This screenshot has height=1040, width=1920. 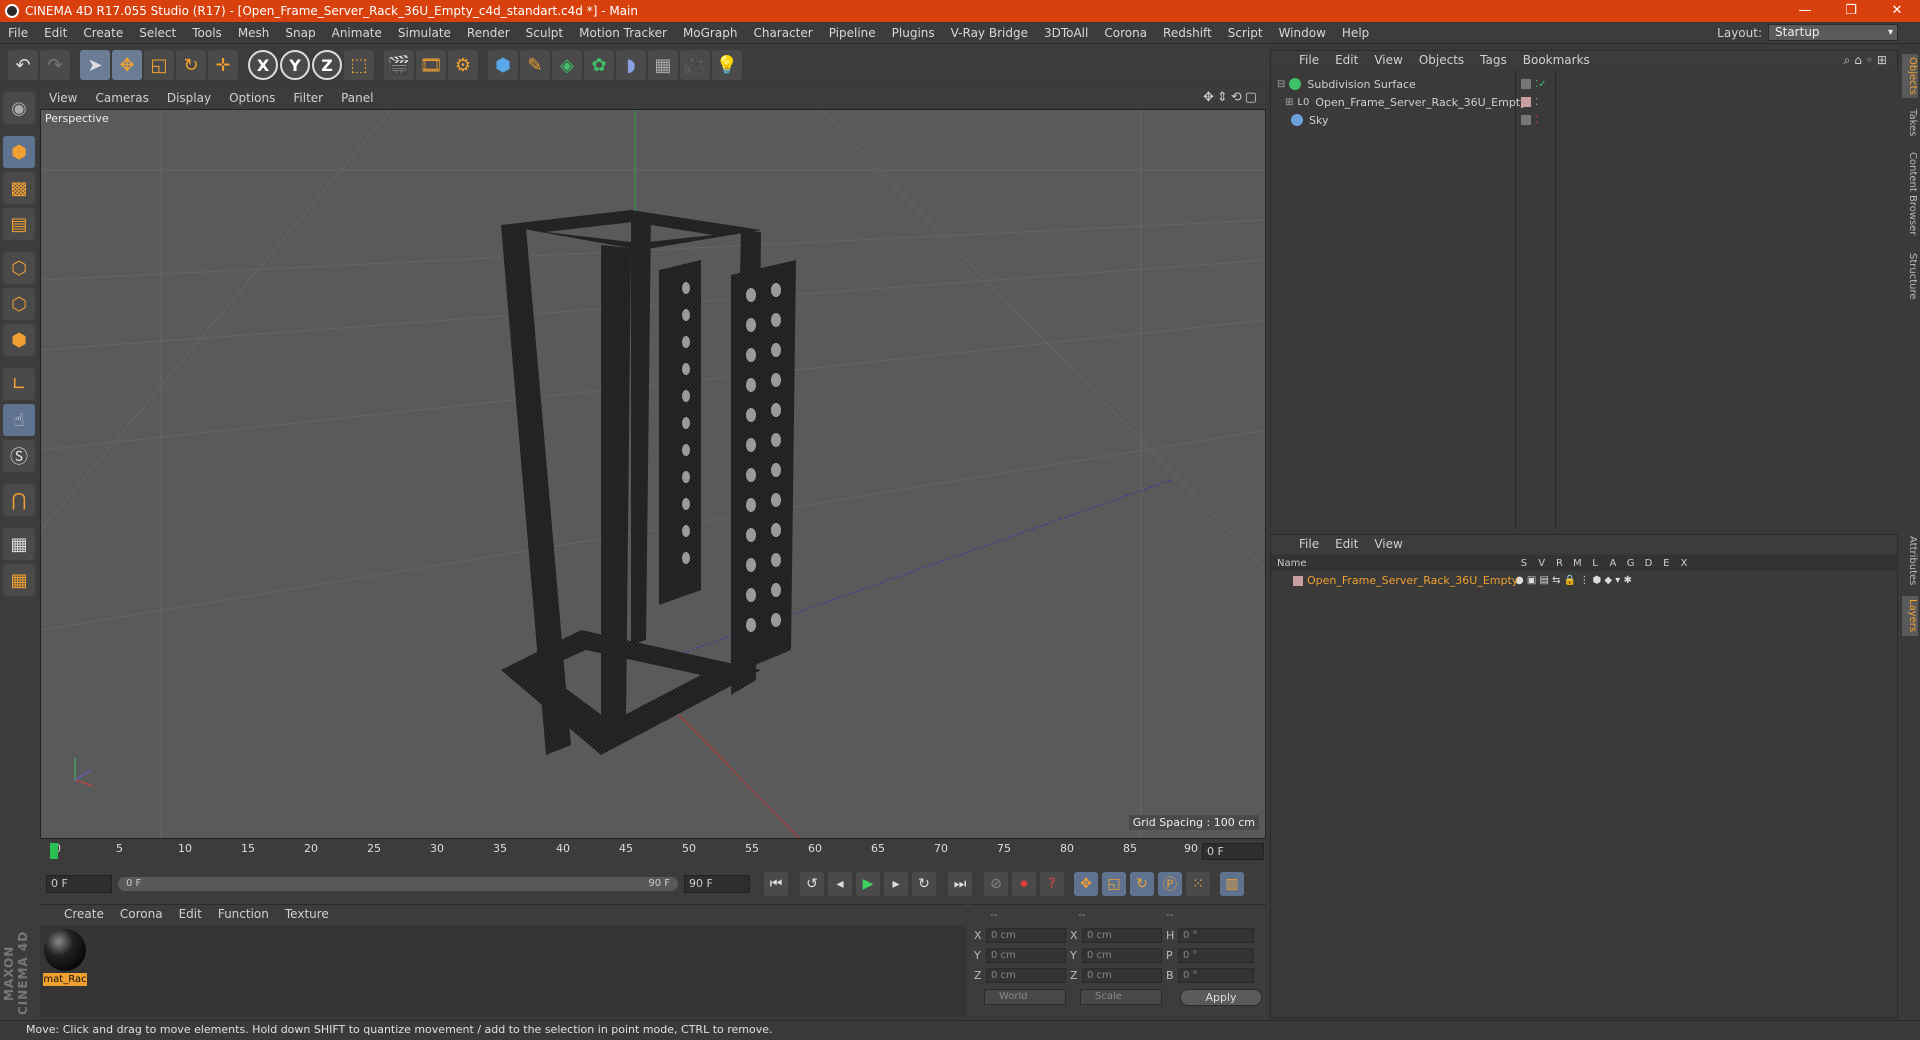 I want to click on material-menu-corona: Corona, so click(x=141, y=914).